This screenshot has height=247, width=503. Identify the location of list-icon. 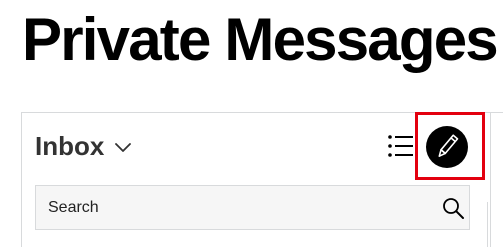
(400, 146).